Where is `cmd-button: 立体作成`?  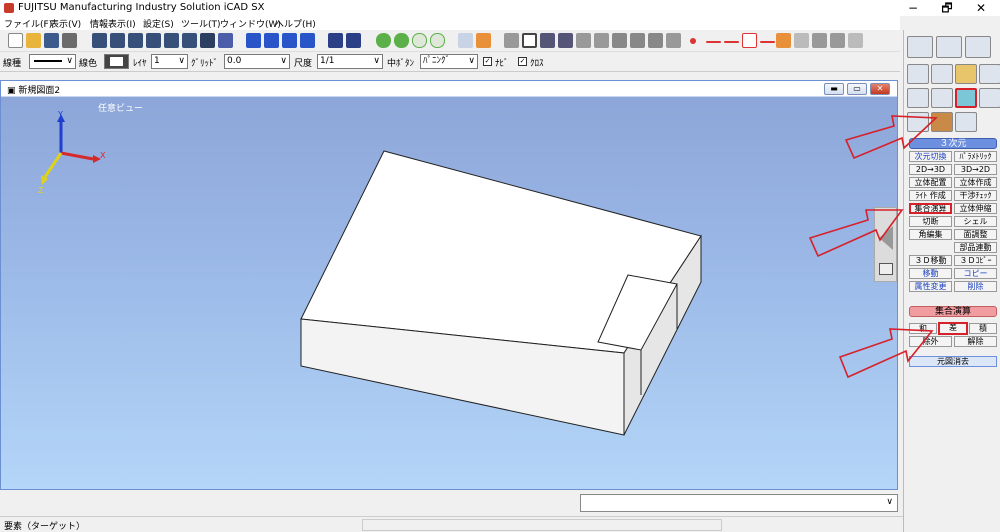
cmd-button: 立体作成 is located at coordinates (975, 182).